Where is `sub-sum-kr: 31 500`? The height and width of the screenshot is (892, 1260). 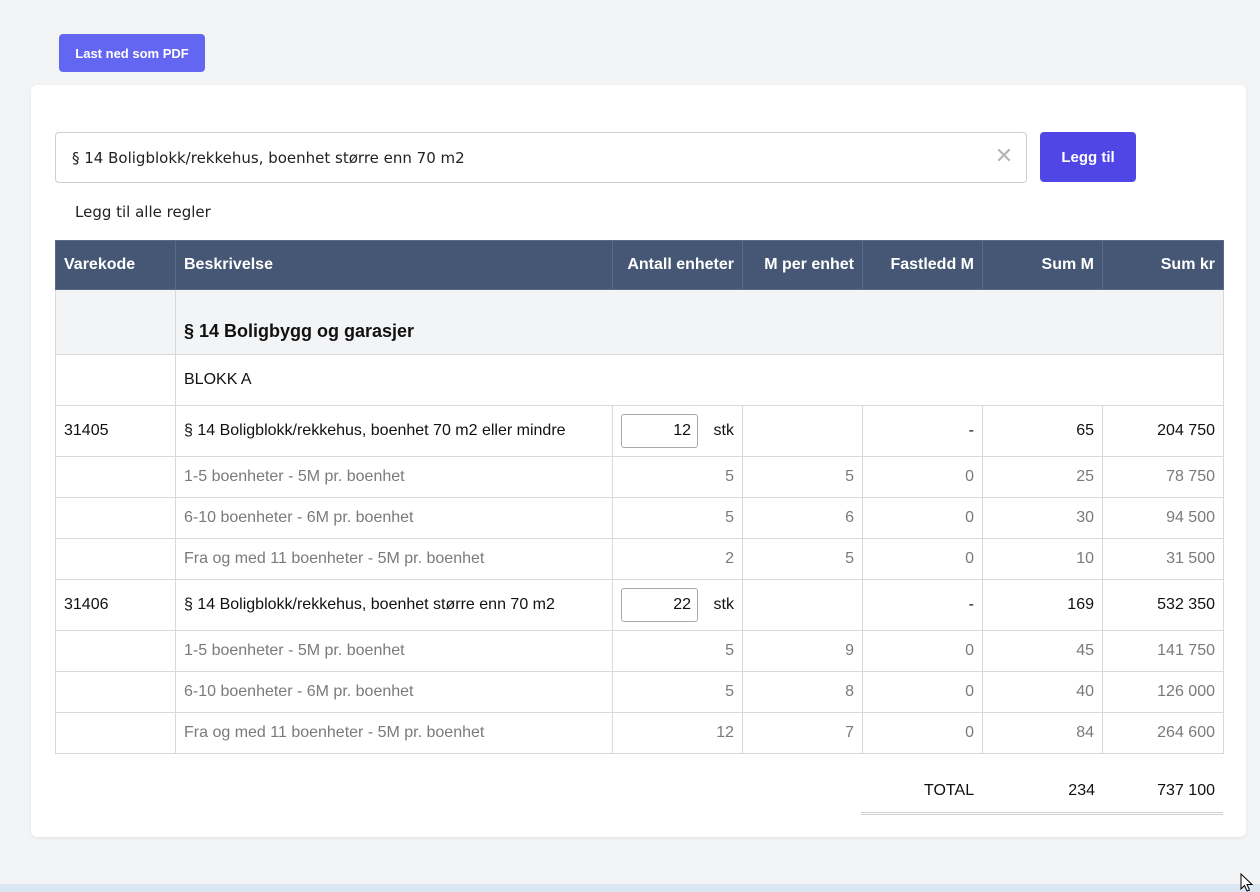
sub-sum-kr: 31 500 is located at coordinates (1163, 559).